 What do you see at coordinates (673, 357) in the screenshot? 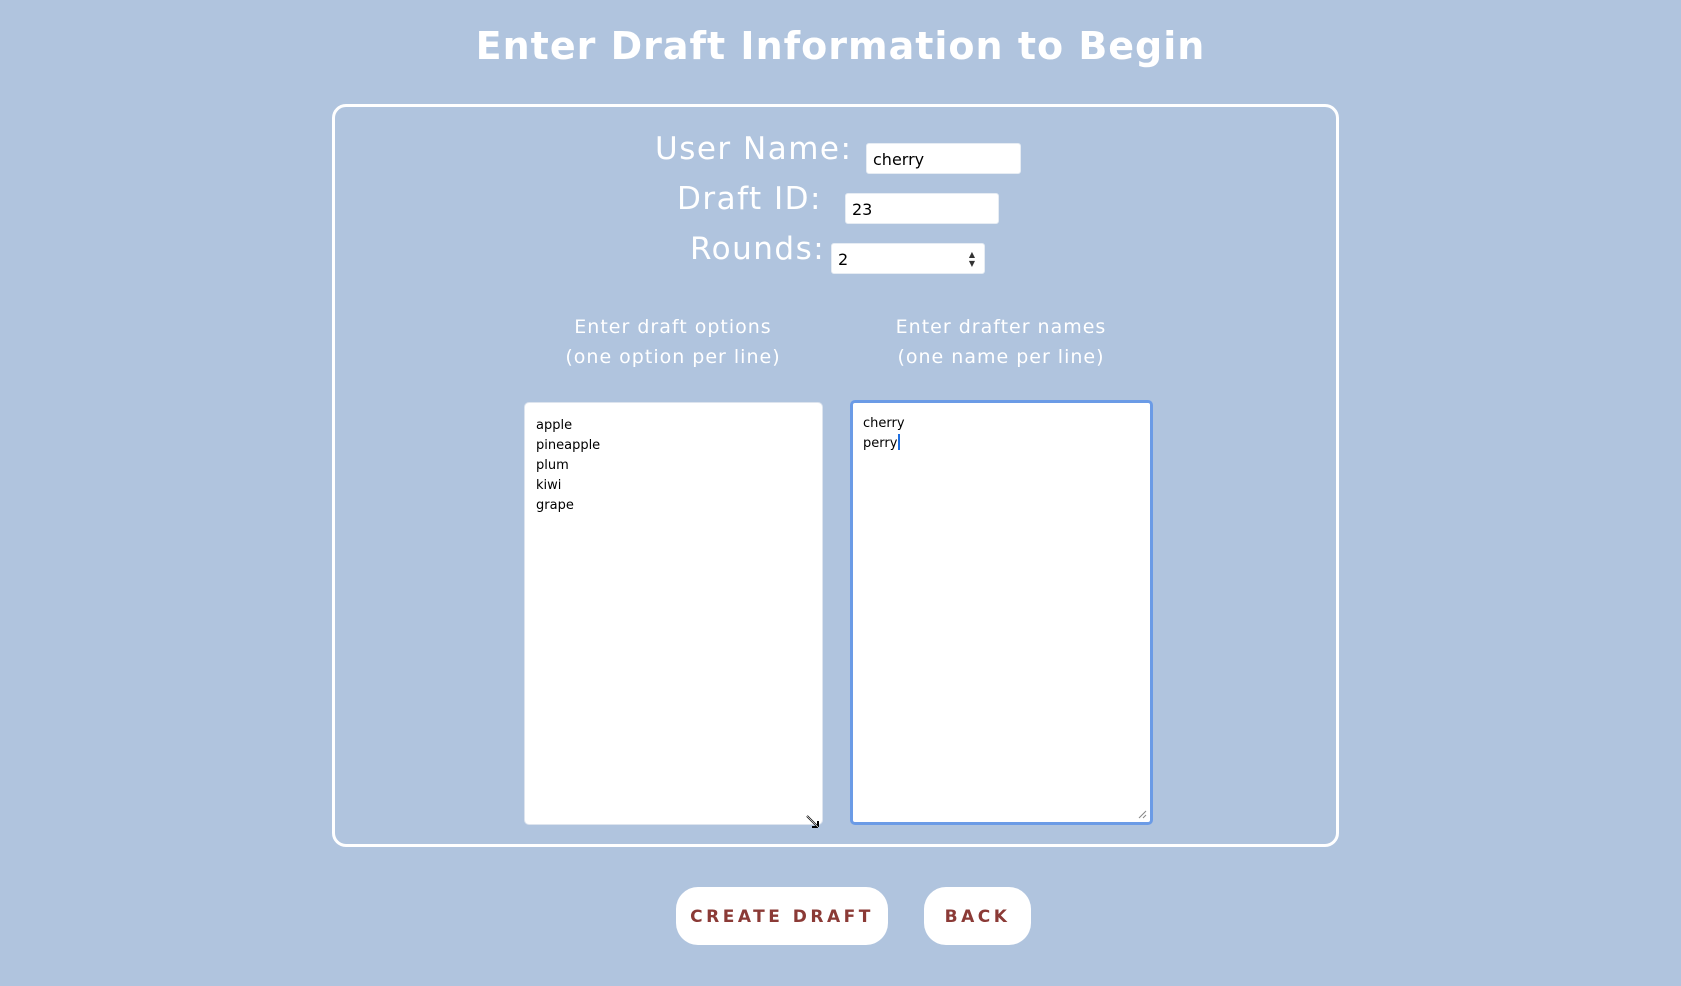
I see `draft-options-caption-line2: (one option per line)` at bounding box center [673, 357].